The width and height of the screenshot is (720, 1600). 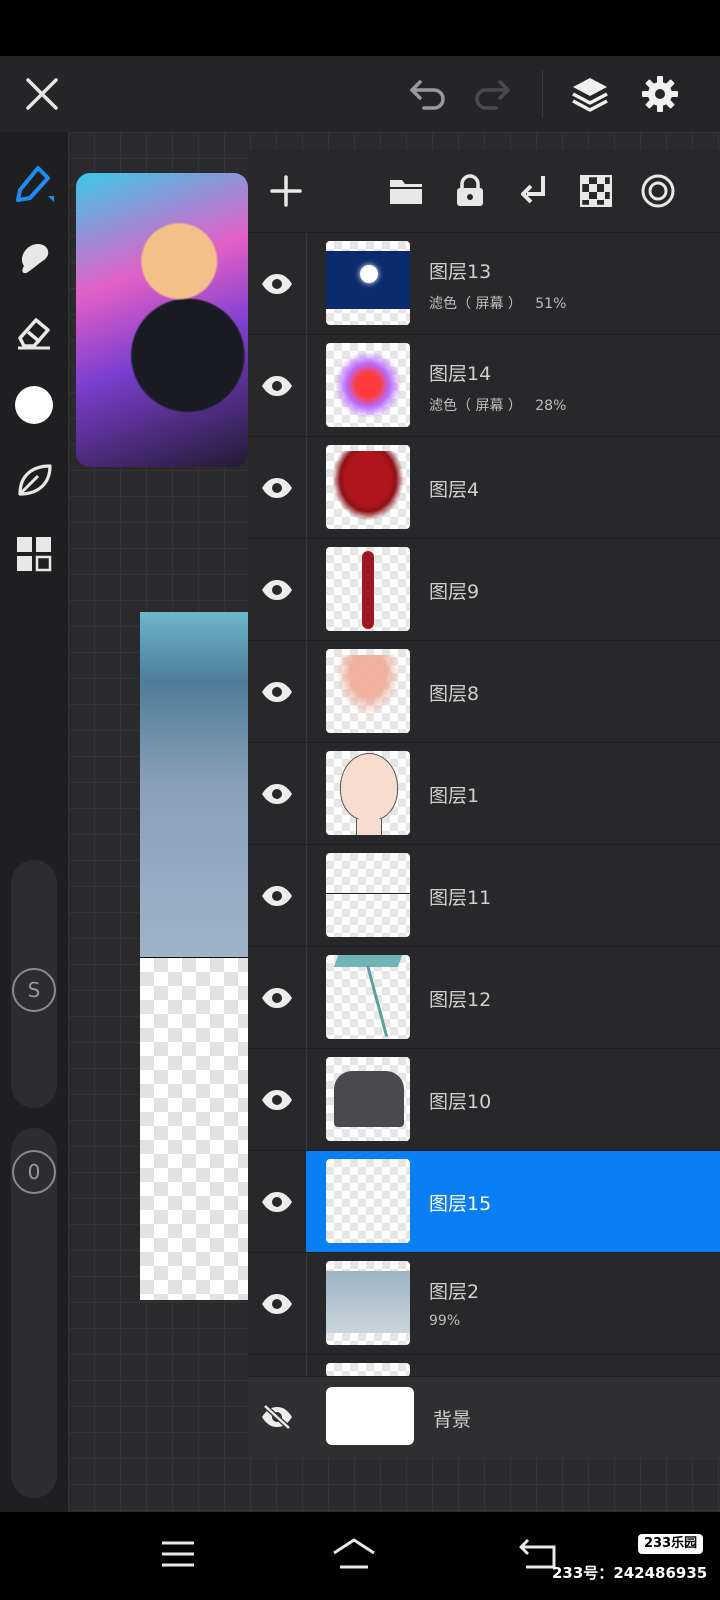 I want to click on layer-name: 图层13, so click(x=460, y=272).